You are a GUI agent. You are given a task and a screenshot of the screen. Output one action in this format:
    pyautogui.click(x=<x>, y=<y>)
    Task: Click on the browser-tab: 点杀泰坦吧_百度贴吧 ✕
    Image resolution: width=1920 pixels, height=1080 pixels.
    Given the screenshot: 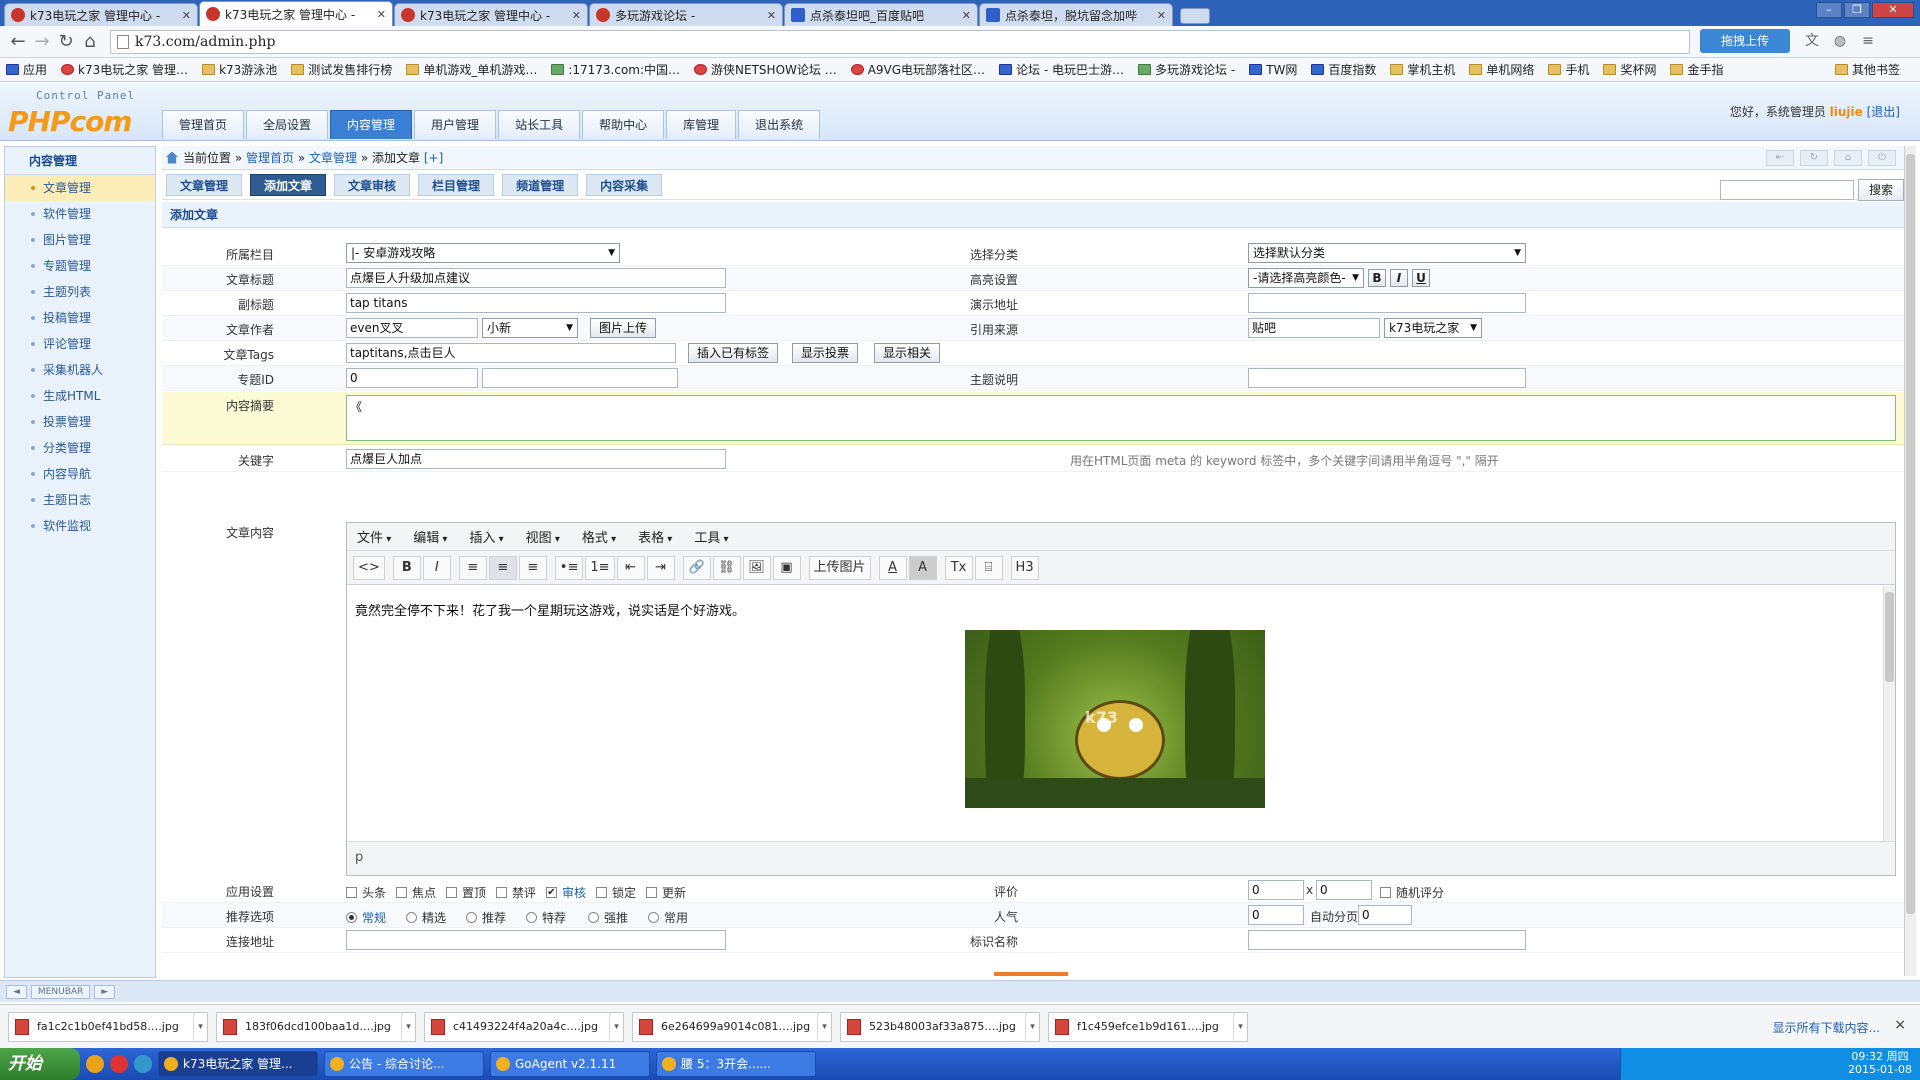 What is the action you would take?
    pyautogui.click(x=881, y=14)
    